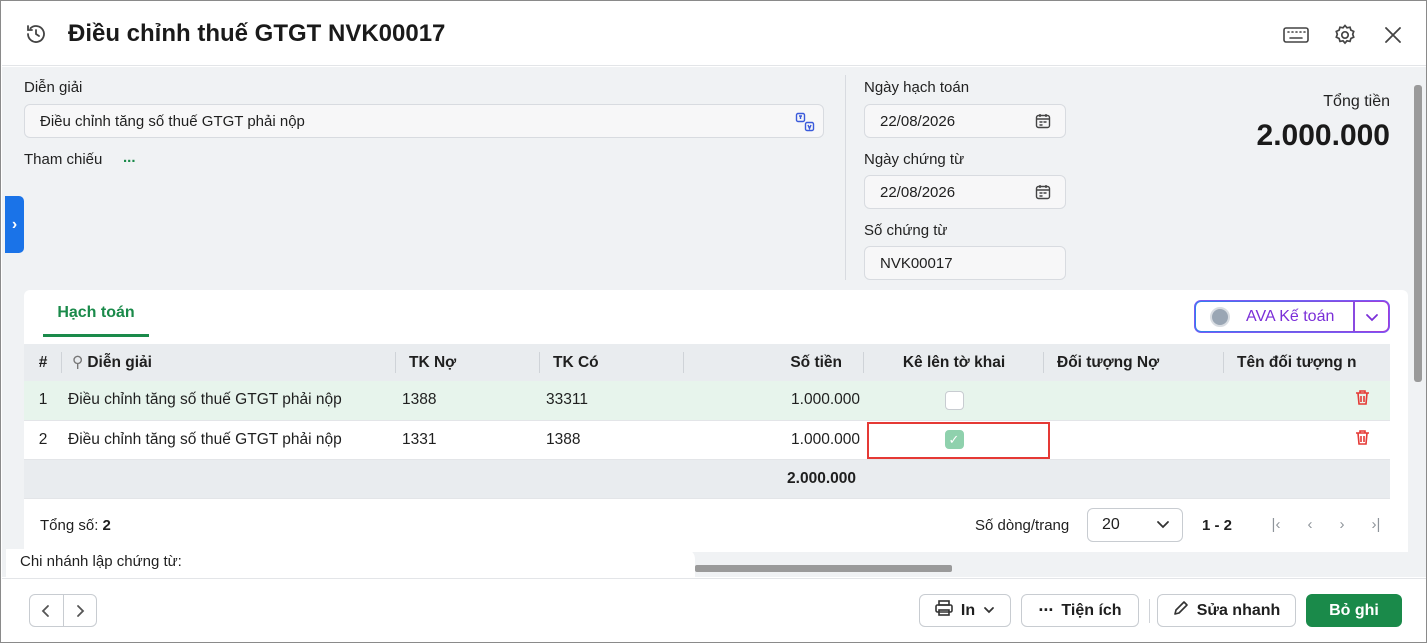 Image resolution: width=1427 pixels, height=643 pixels. I want to click on checkbox, so click(954, 400).